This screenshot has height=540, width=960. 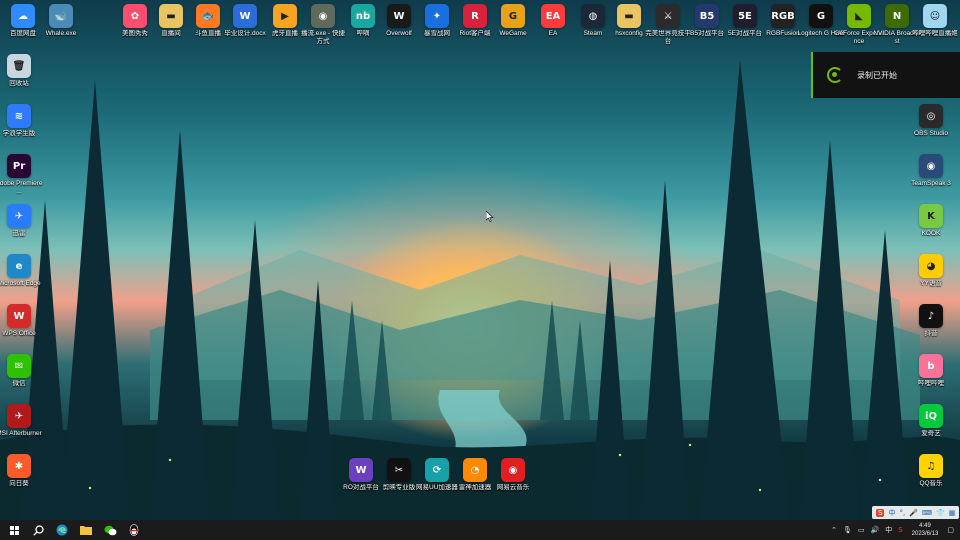 What do you see at coordinates (931, 280) in the screenshot?
I see `desktop-icon: ◕ YY语音` at bounding box center [931, 280].